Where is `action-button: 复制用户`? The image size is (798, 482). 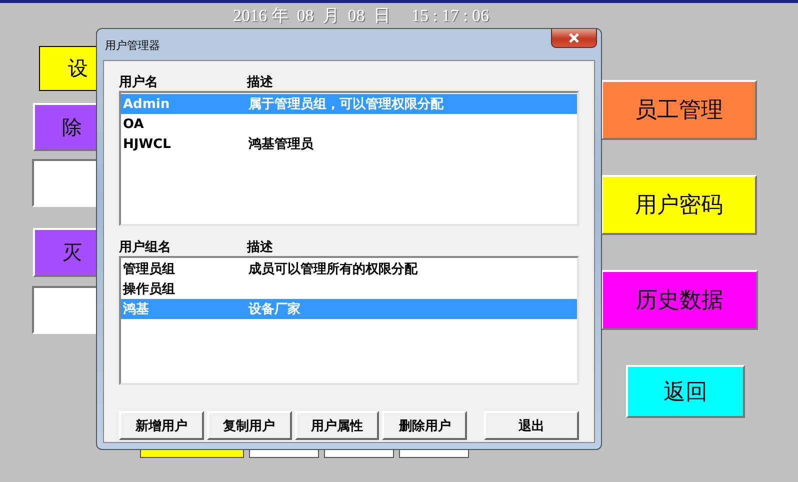 action-button: 复制用户 is located at coordinates (249, 425).